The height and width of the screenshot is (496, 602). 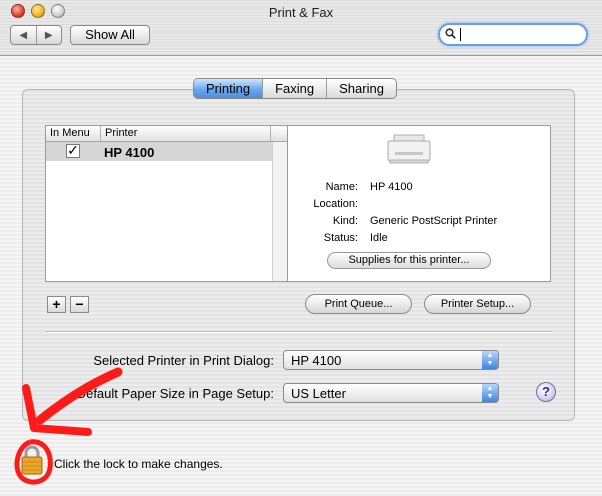 I want to click on detail-label: Location:, so click(x=335, y=204).